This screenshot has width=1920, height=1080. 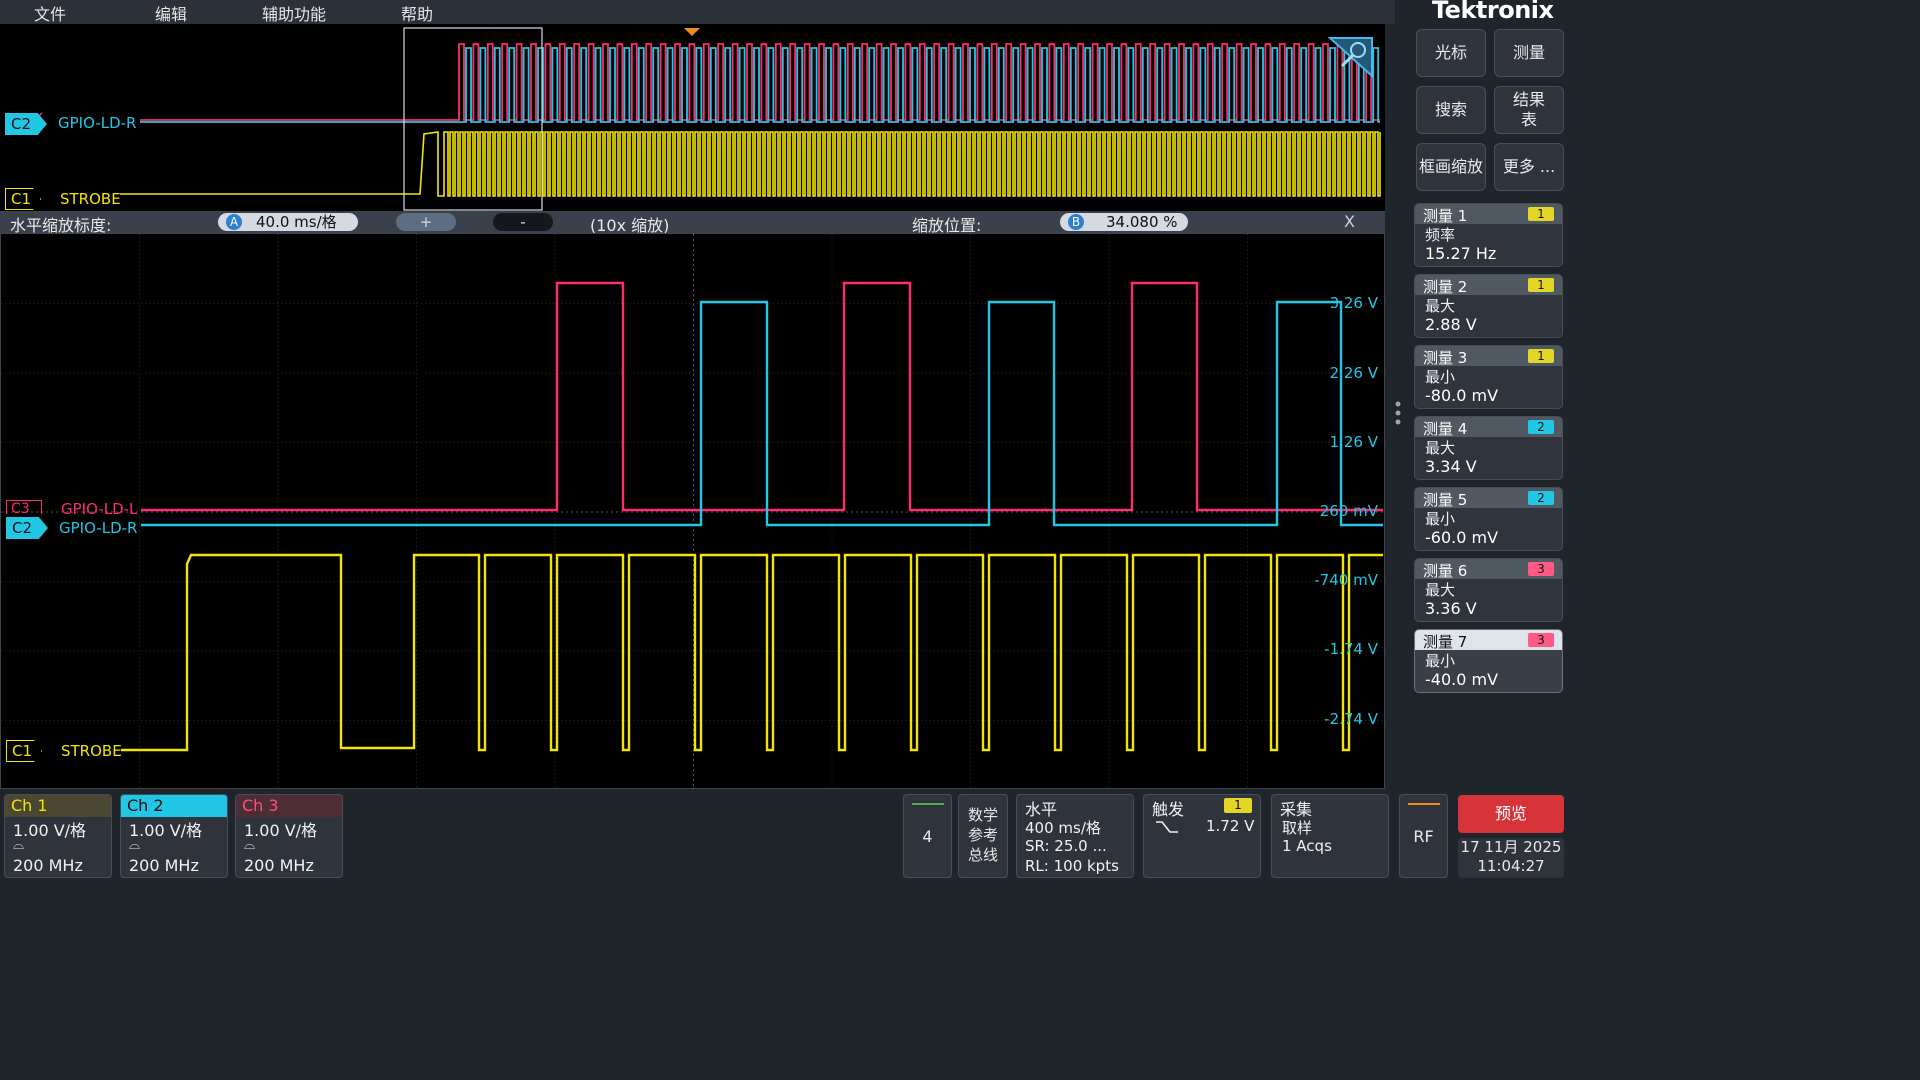 What do you see at coordinates (1445, 287) in the screenshot?
I see `measurement-title: 测量 2` at bounding box center [1445, 287].